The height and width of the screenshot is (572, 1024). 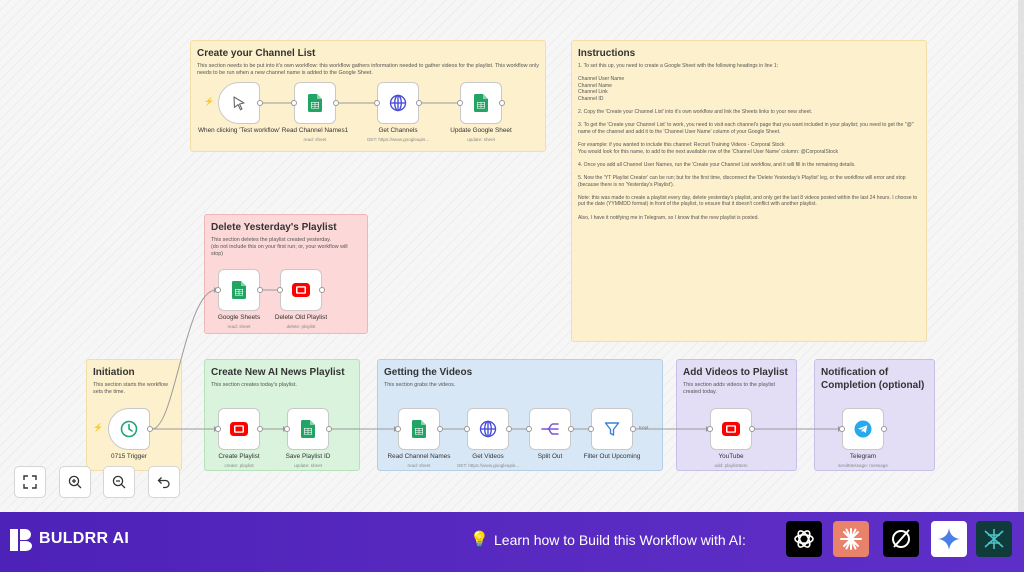 I want to click on perplexity-icon, so click(x=901, y=538).